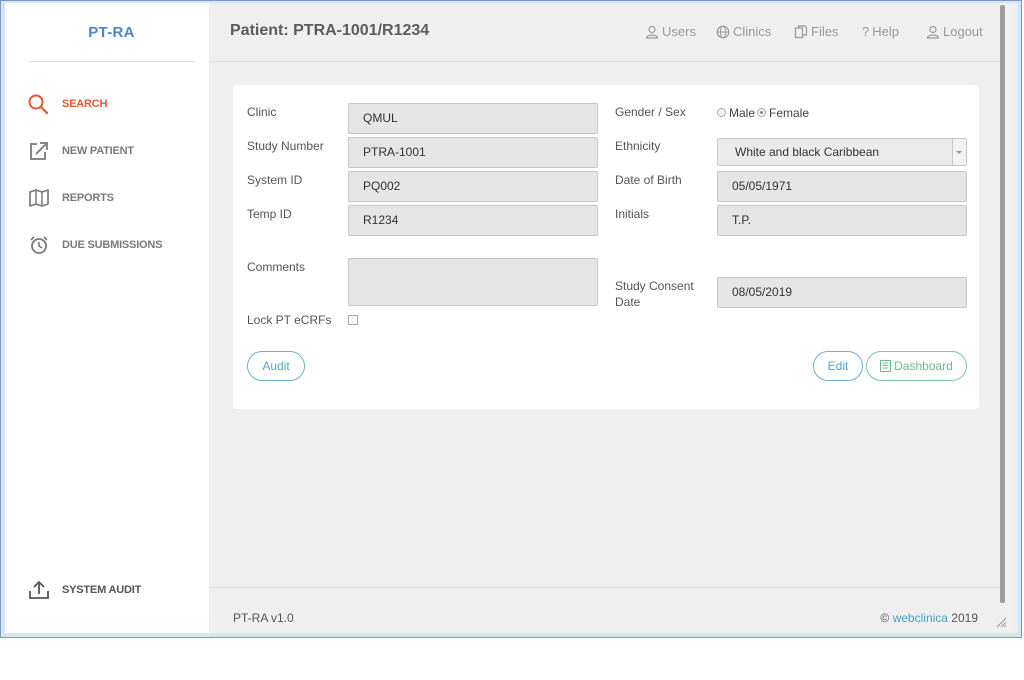  I want to click on version-text: PT-RA v1.0, so click(263, 618).